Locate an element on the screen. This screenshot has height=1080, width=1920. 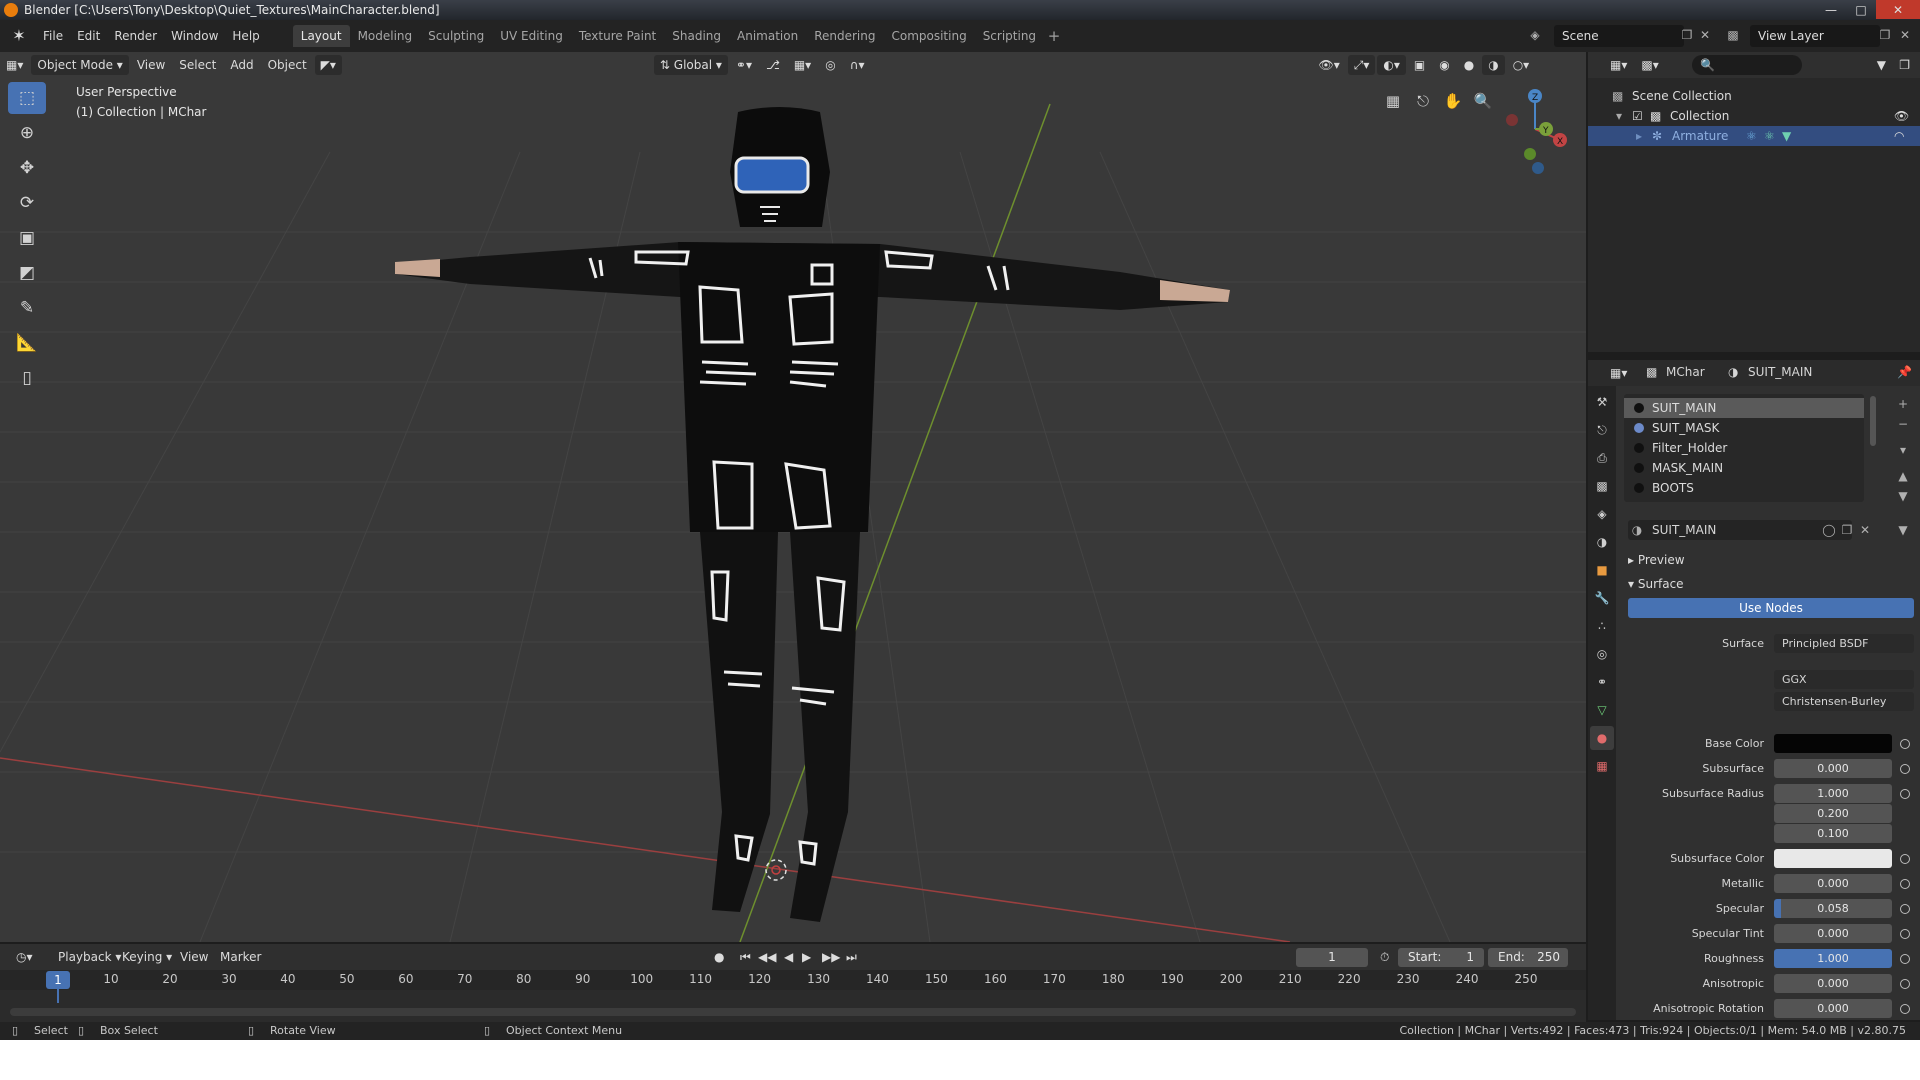
tool-tab-icon: ⚒ is located at coordinates (1602, 402).